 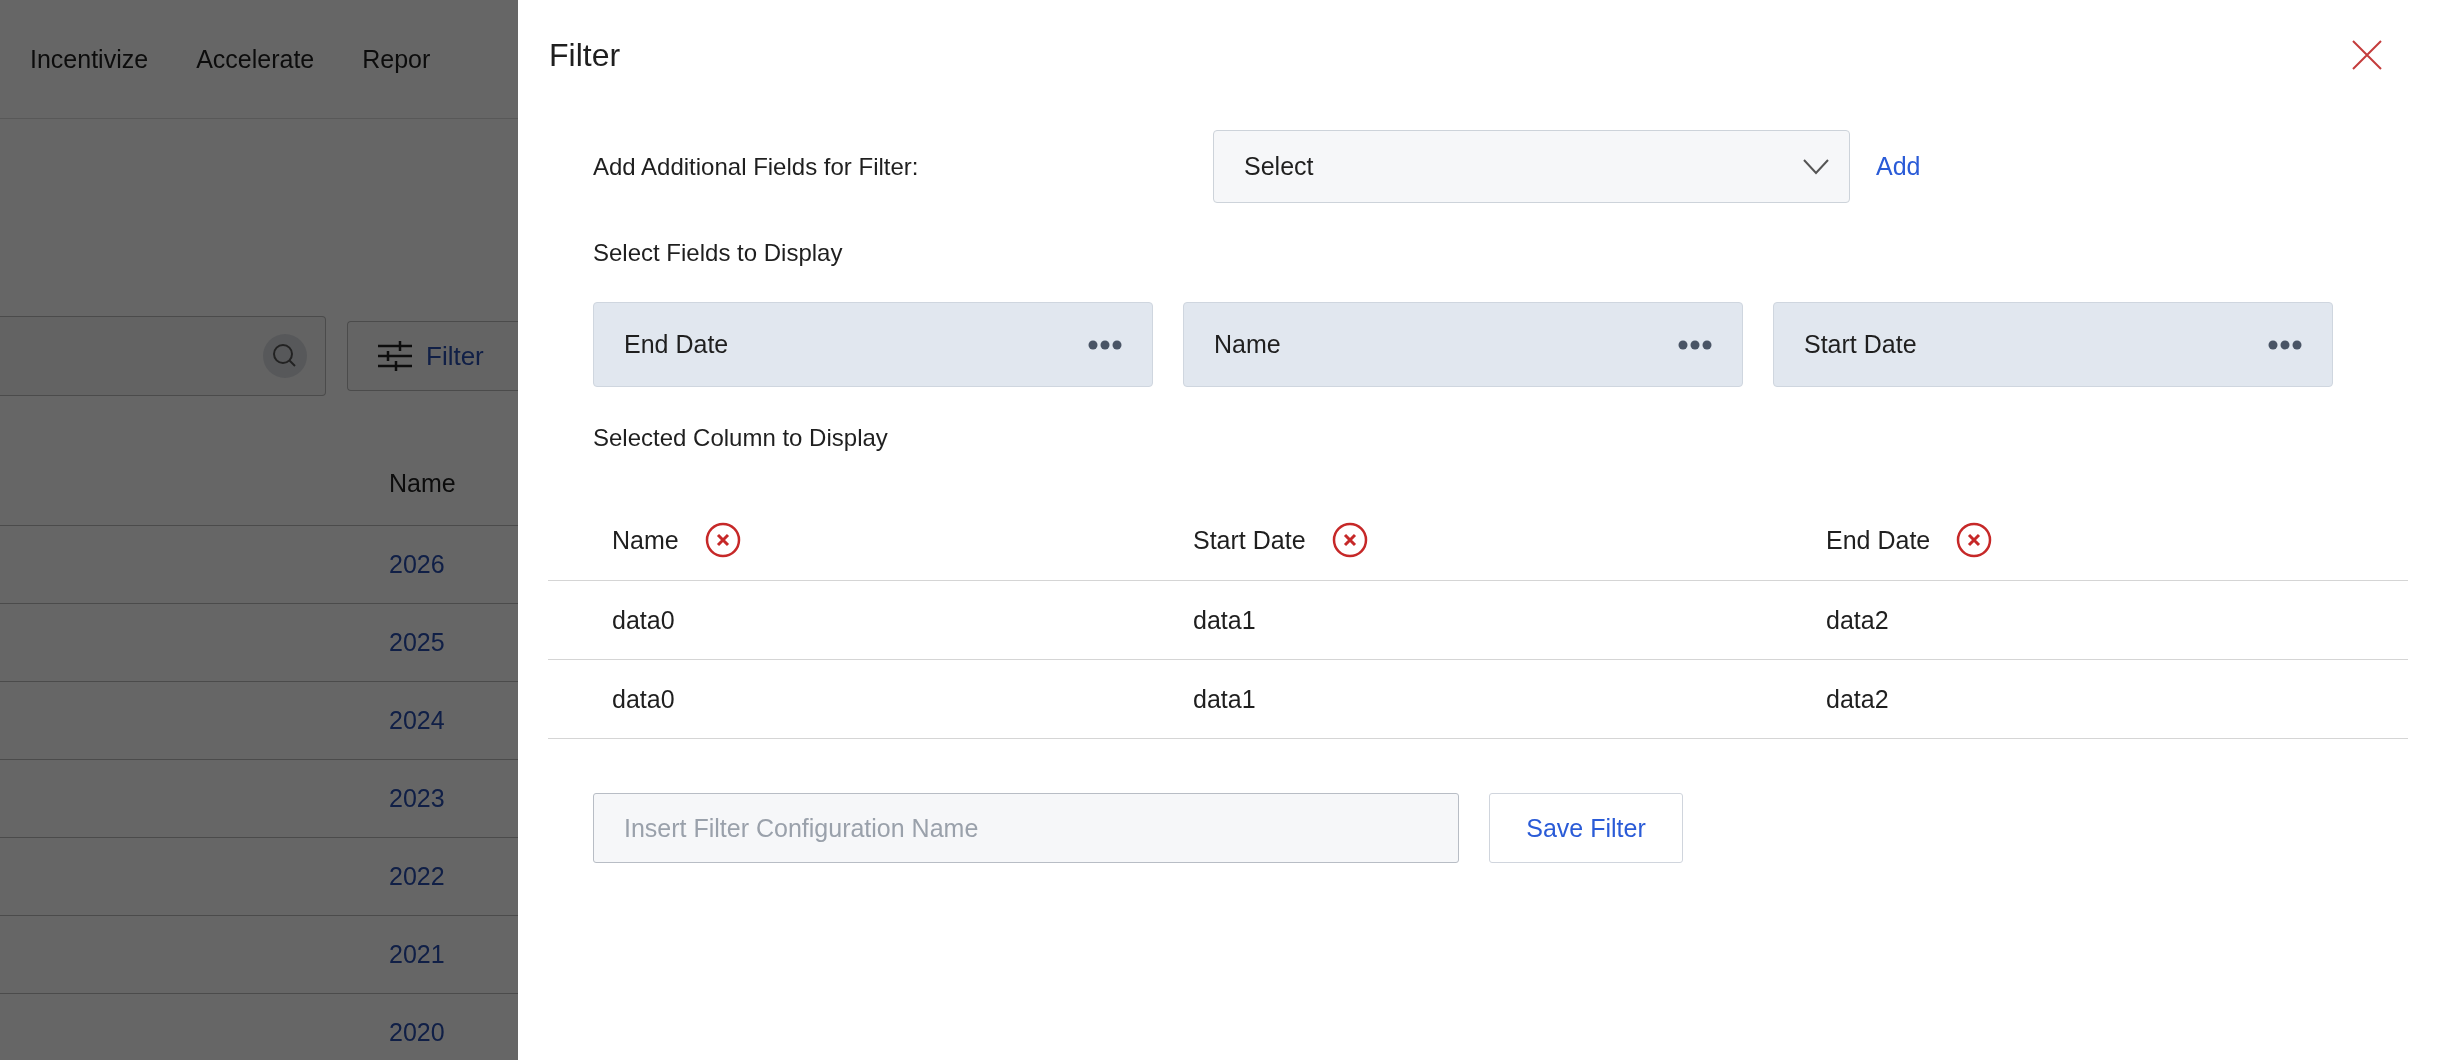 What do you see at coordinates (395, 356) in the screenshot?
I see `sliders-icon` at bounding box center [395, 356].